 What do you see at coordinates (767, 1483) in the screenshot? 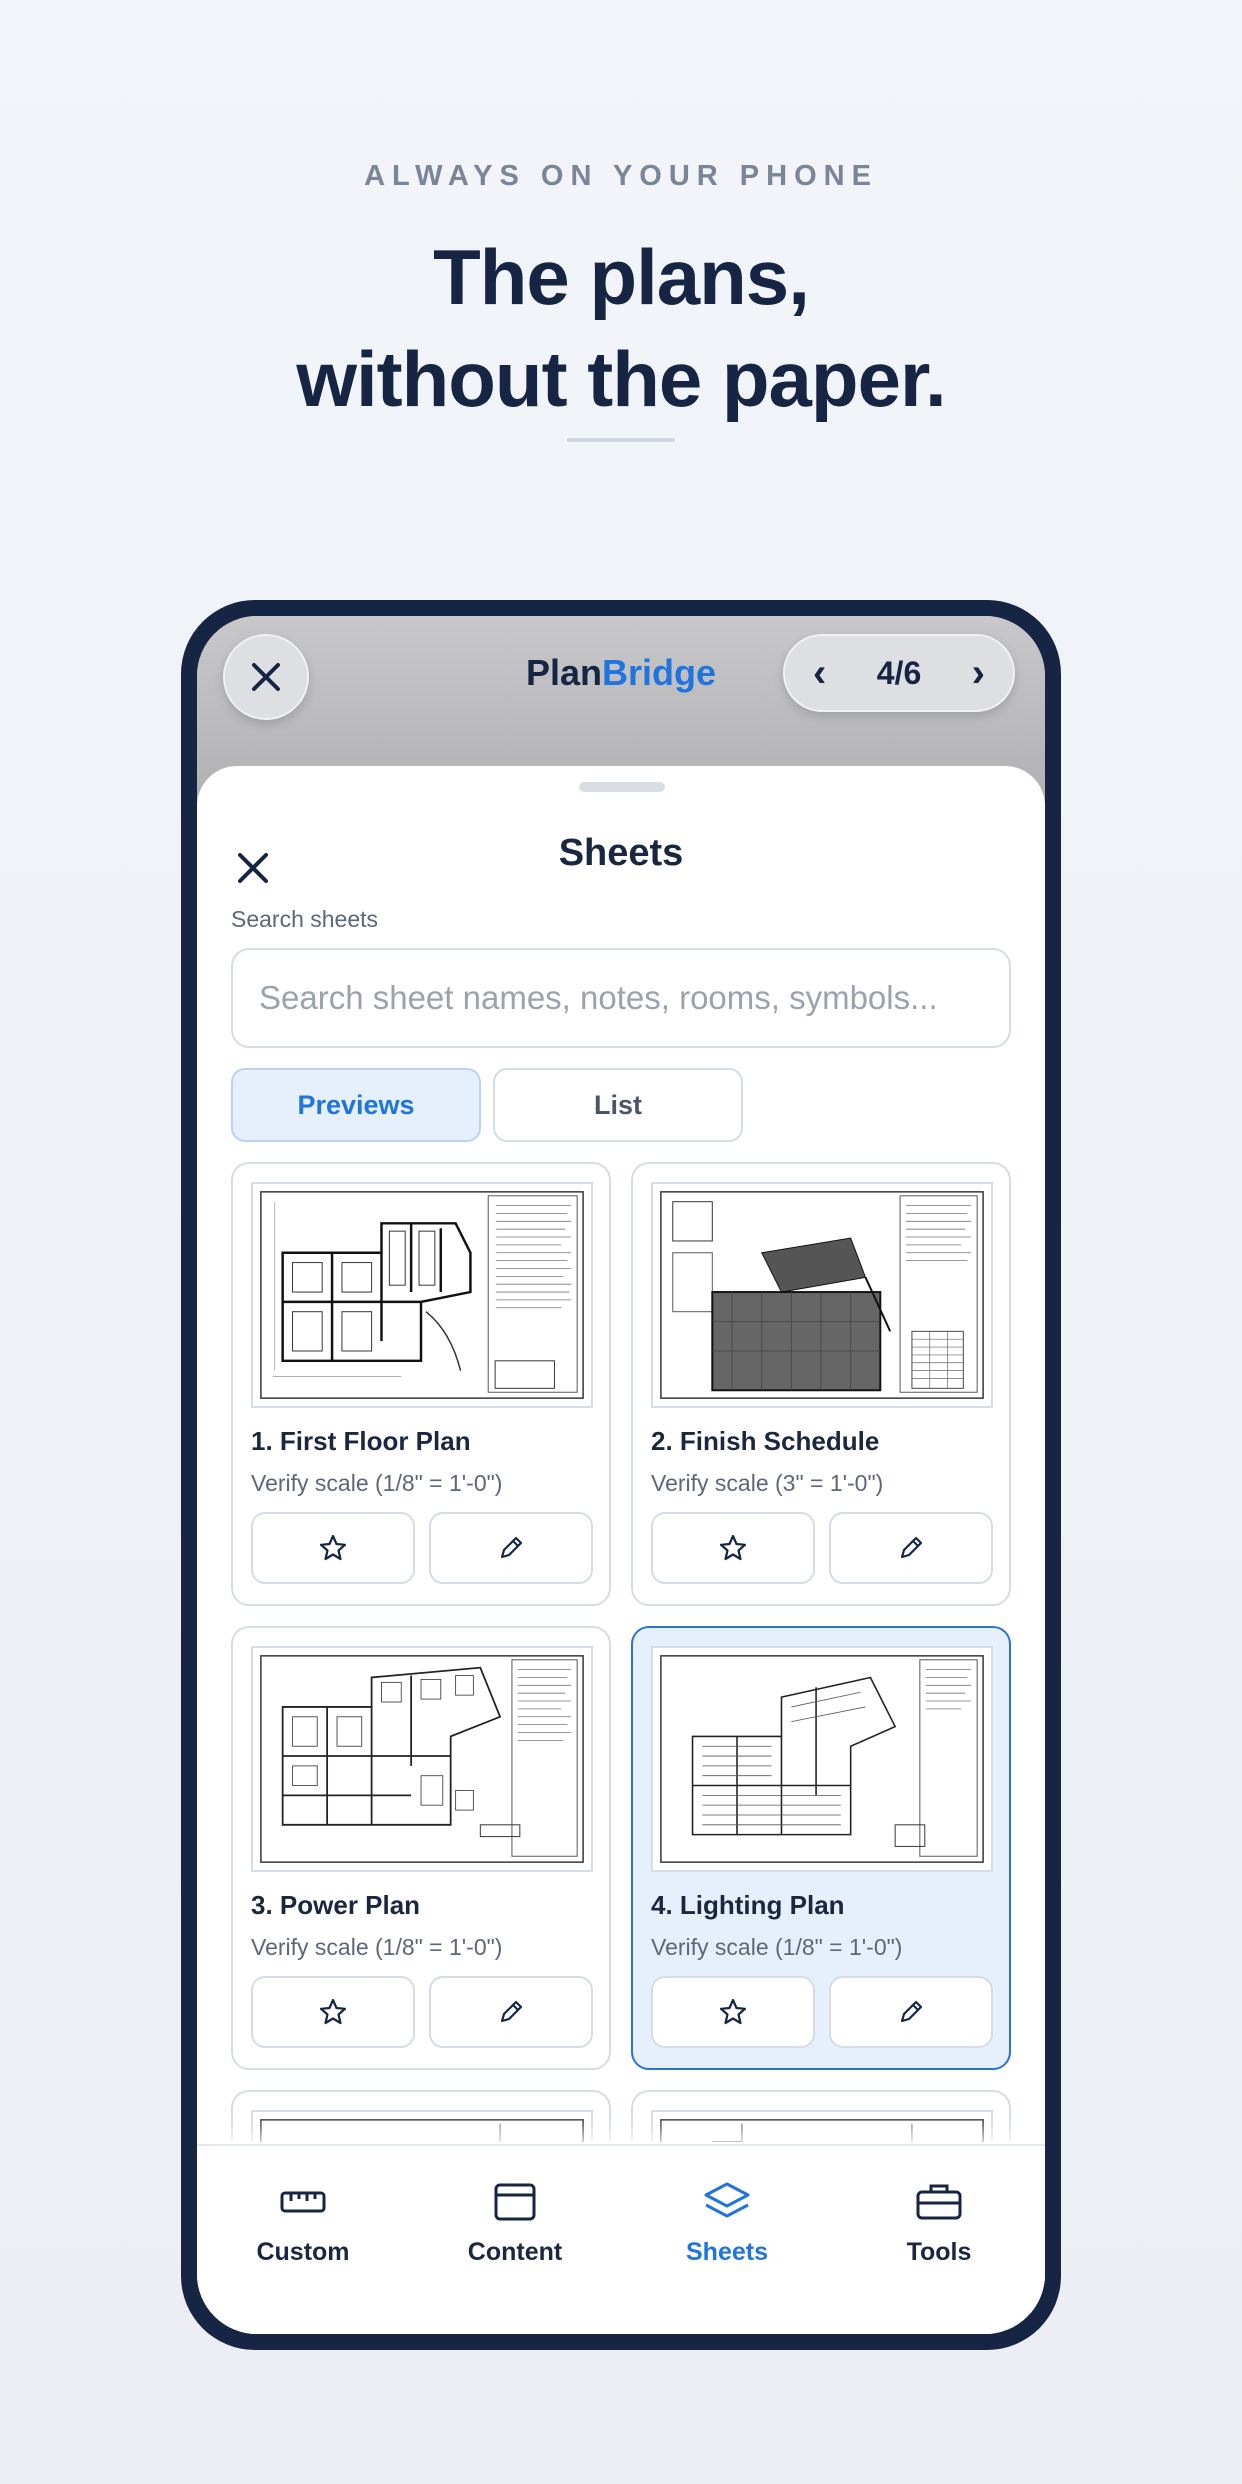
I see `sheet-scale: Verify scale (3" = 1'-0")` at bounding box center [767, 1483].